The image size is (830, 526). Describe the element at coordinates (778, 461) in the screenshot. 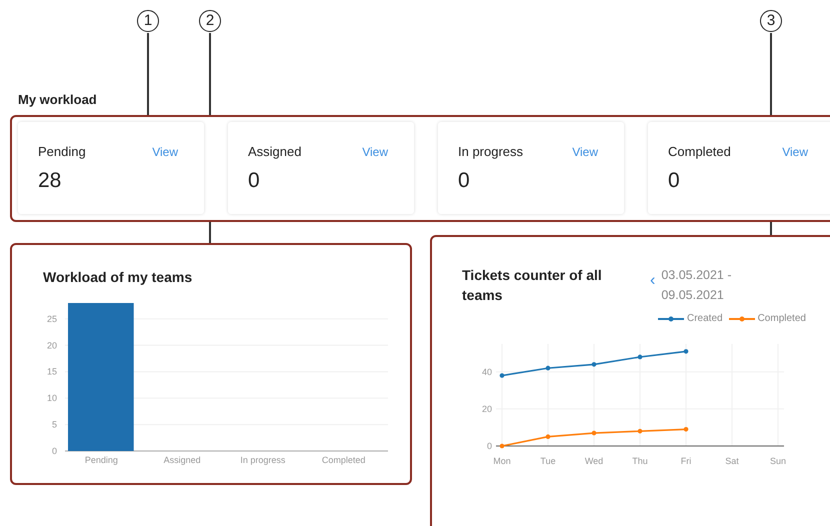

I see `axis-tick-label: Sun` at that location.